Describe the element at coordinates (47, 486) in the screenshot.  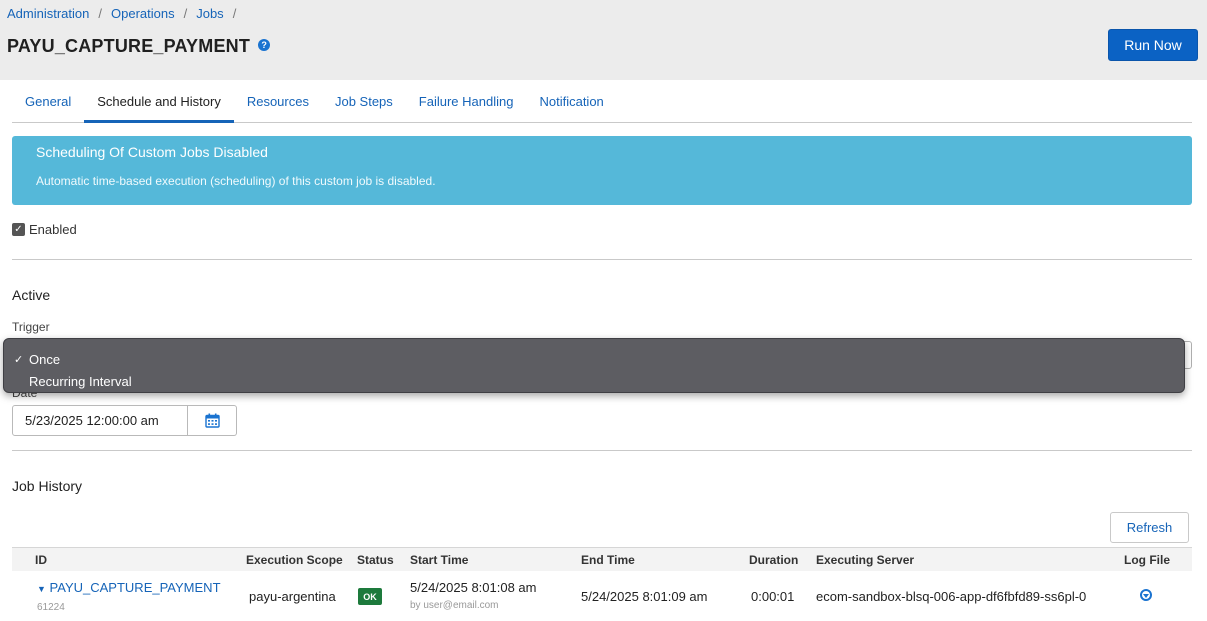
I see `job-history-title: Job History` at that location.